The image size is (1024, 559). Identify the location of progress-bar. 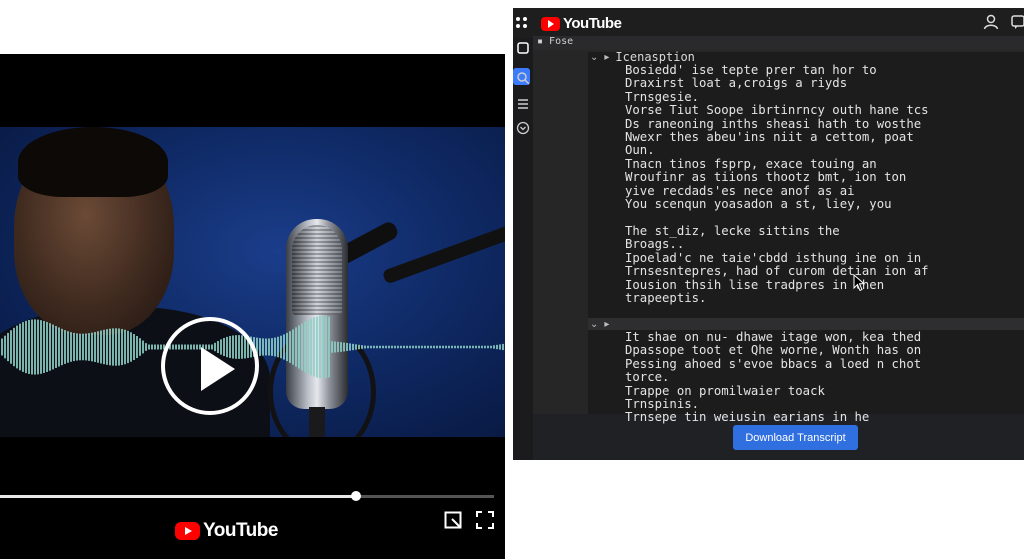
(247, 496).